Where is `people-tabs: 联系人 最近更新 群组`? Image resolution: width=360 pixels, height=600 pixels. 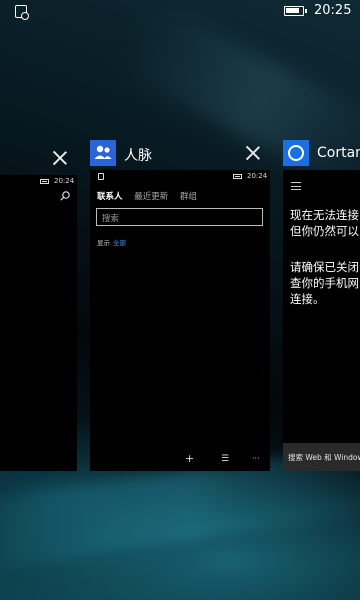
people-tabs: 联系人 最近更新 群组 is located at coordinates (151, 196).